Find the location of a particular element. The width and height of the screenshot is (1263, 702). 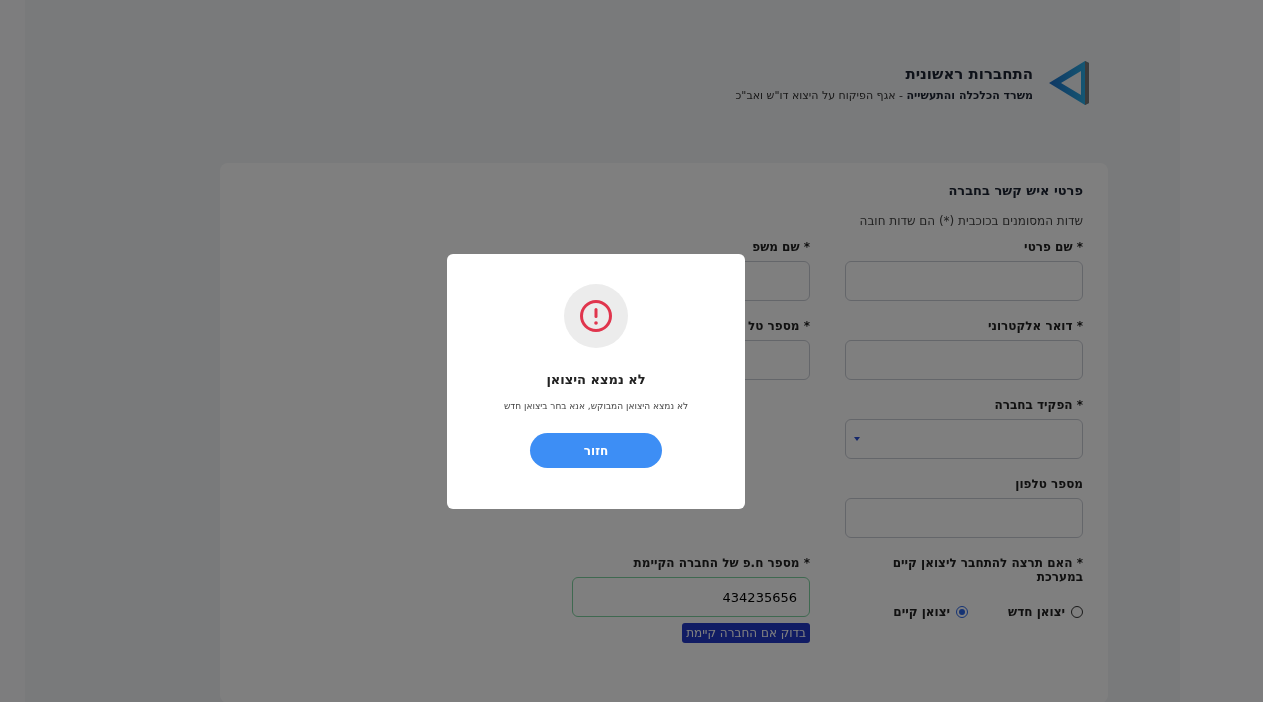

company-id-field: 434235656 is located at coordinates (691, 597).